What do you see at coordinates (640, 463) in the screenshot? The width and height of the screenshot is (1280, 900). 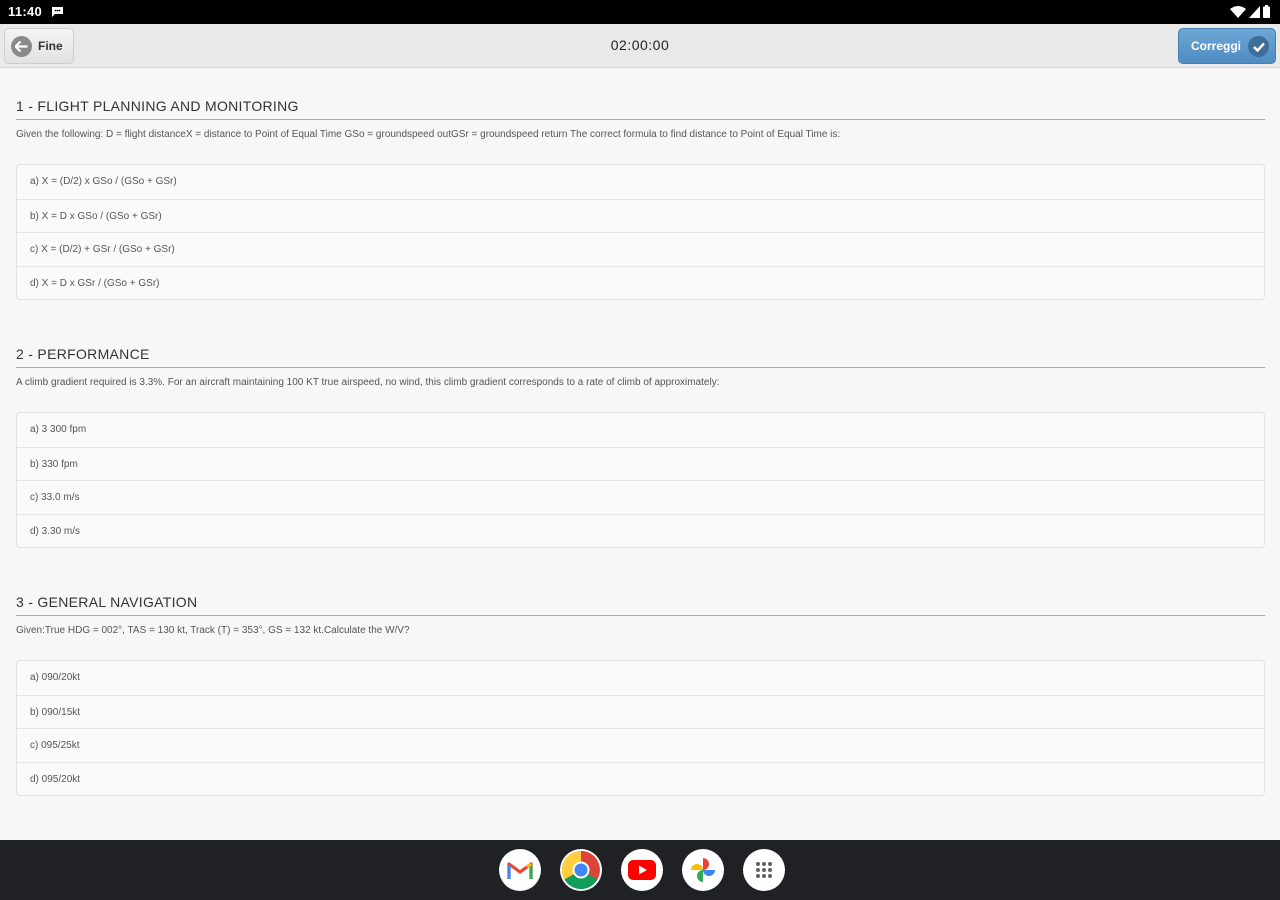 I see `answer-option: b) 330 fpm` at bounding box center [640, 463].